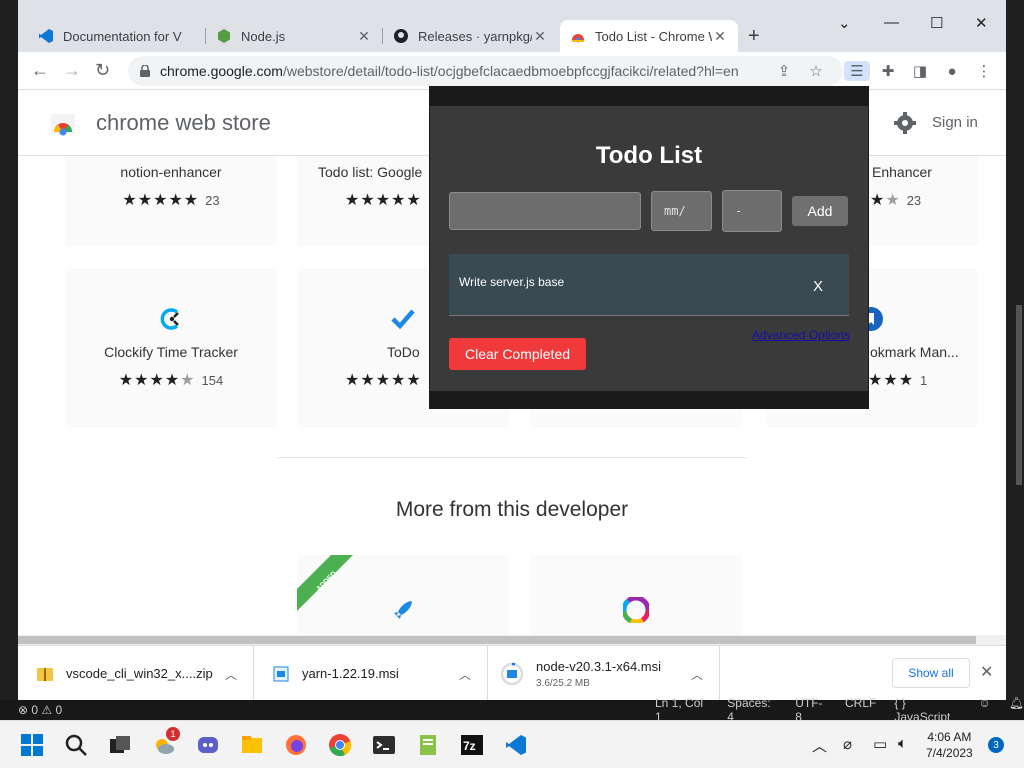 The height and width of the screenshot is (768, 1024). I want to click on profile-avatar-icon: ●, so click(952, 71).